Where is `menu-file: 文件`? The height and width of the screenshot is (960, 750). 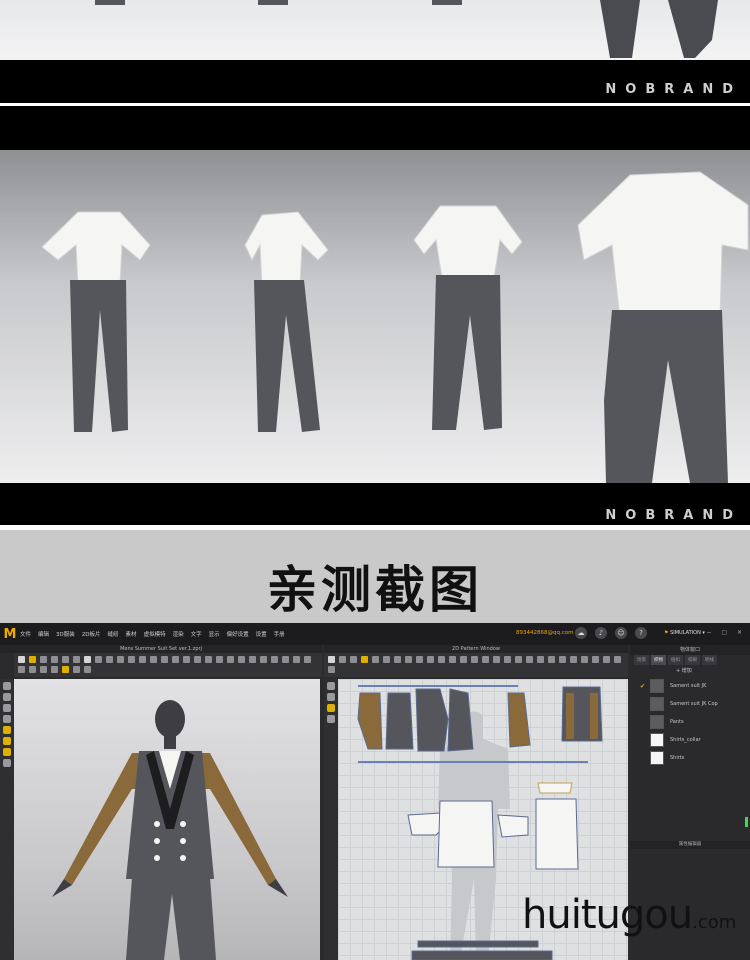 menu-file: 文件 is located at coordinates (25, 634).